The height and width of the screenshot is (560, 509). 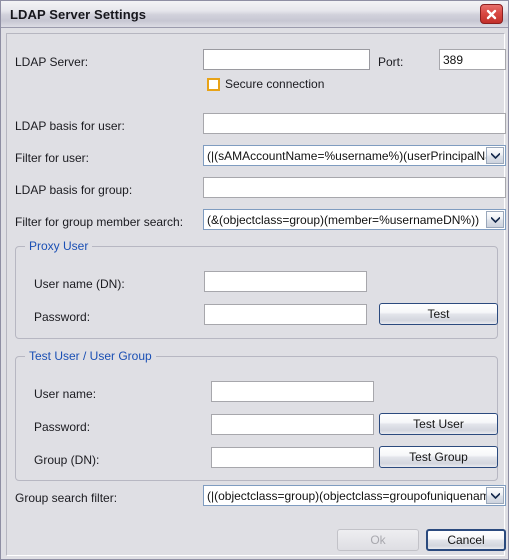 I want to click on test-password-input, so click(x=292, y=424).